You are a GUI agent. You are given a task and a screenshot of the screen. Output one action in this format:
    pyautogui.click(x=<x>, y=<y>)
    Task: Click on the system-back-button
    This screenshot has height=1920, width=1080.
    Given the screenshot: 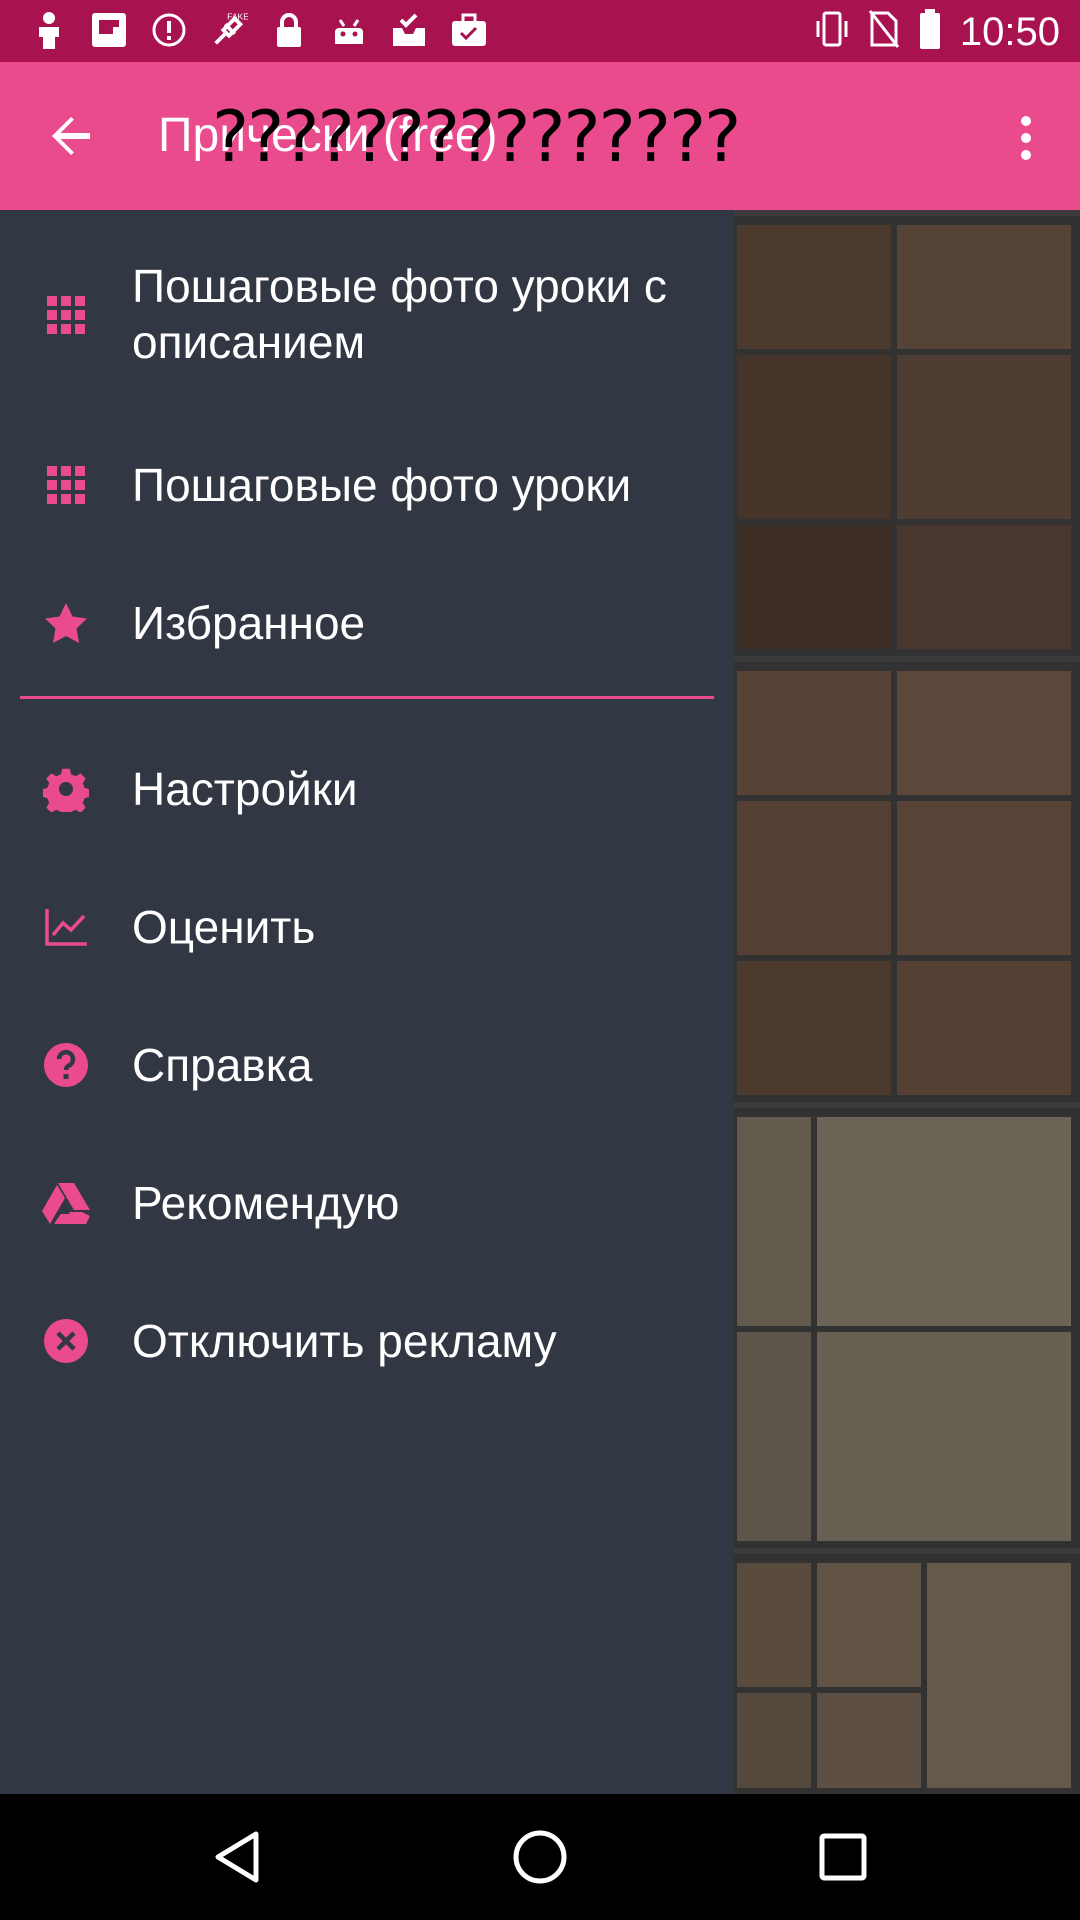 What is the action you would take?
    pyautogui.click(x=237, y=1857)
    